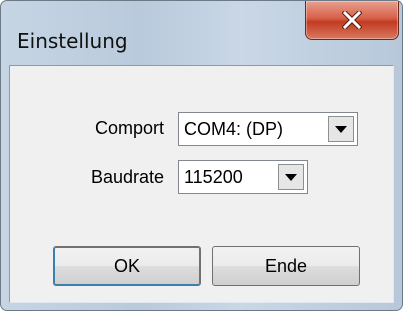 This screenshot has width=403, height=311. I want to click on window-title: Einstellung, so click(72, 41).